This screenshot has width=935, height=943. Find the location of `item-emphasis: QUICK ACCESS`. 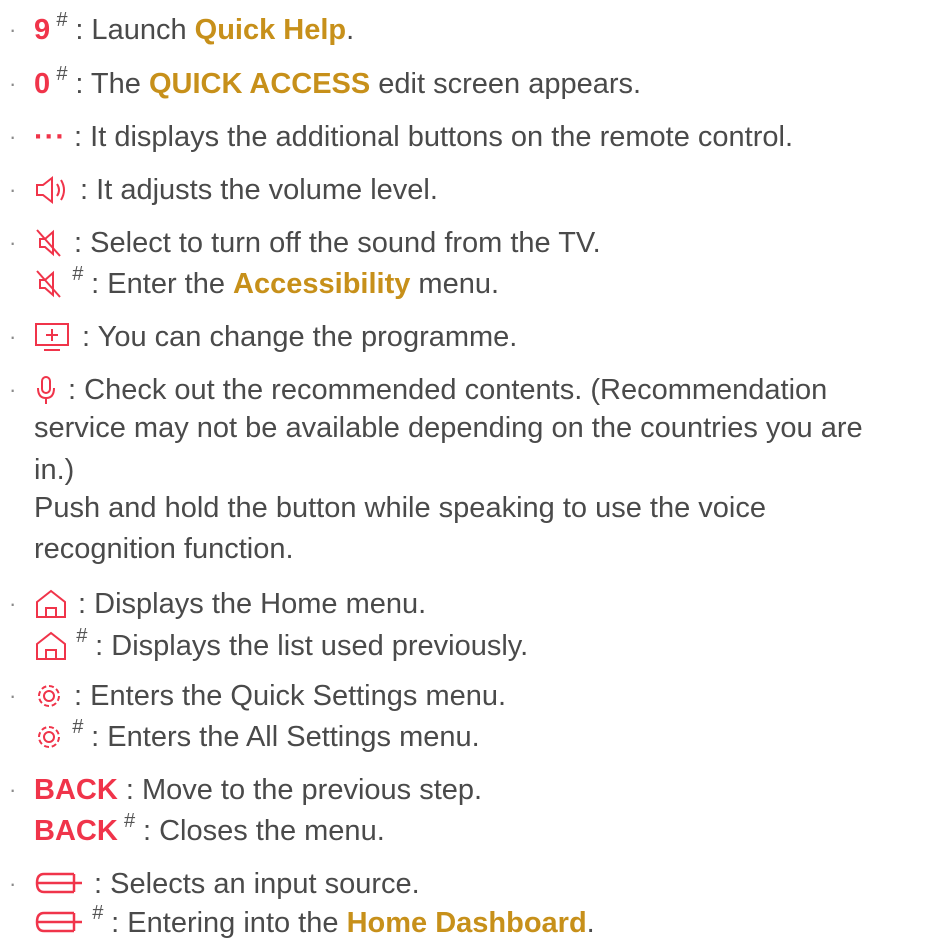

item-emphasis: QUICK ACCESS is located at coordinates (259, 83).